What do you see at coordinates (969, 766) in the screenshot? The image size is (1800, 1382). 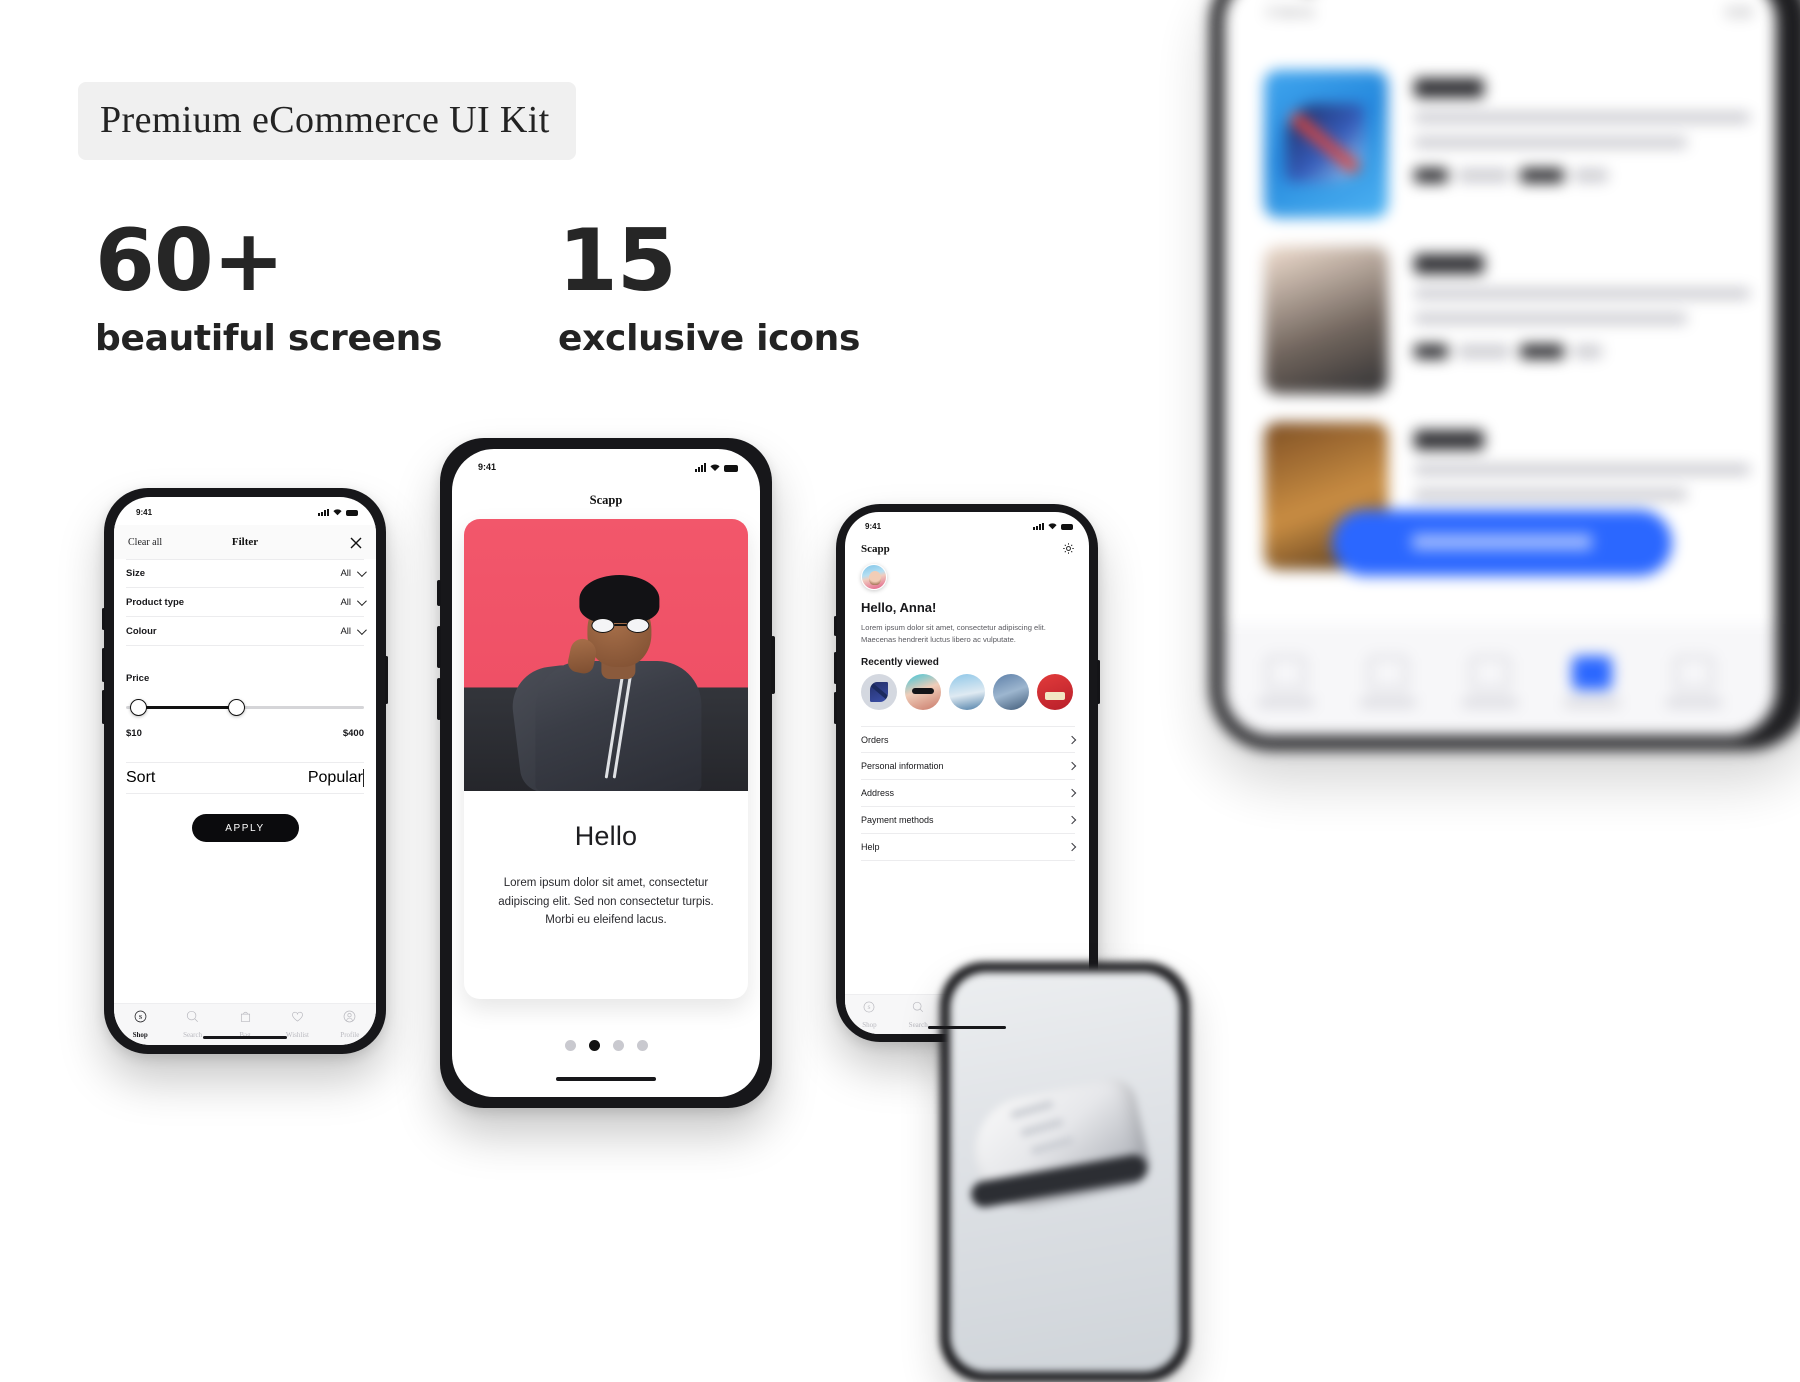 I see `list-item-personal-information: Personal information` at bounding box center [969, 766].